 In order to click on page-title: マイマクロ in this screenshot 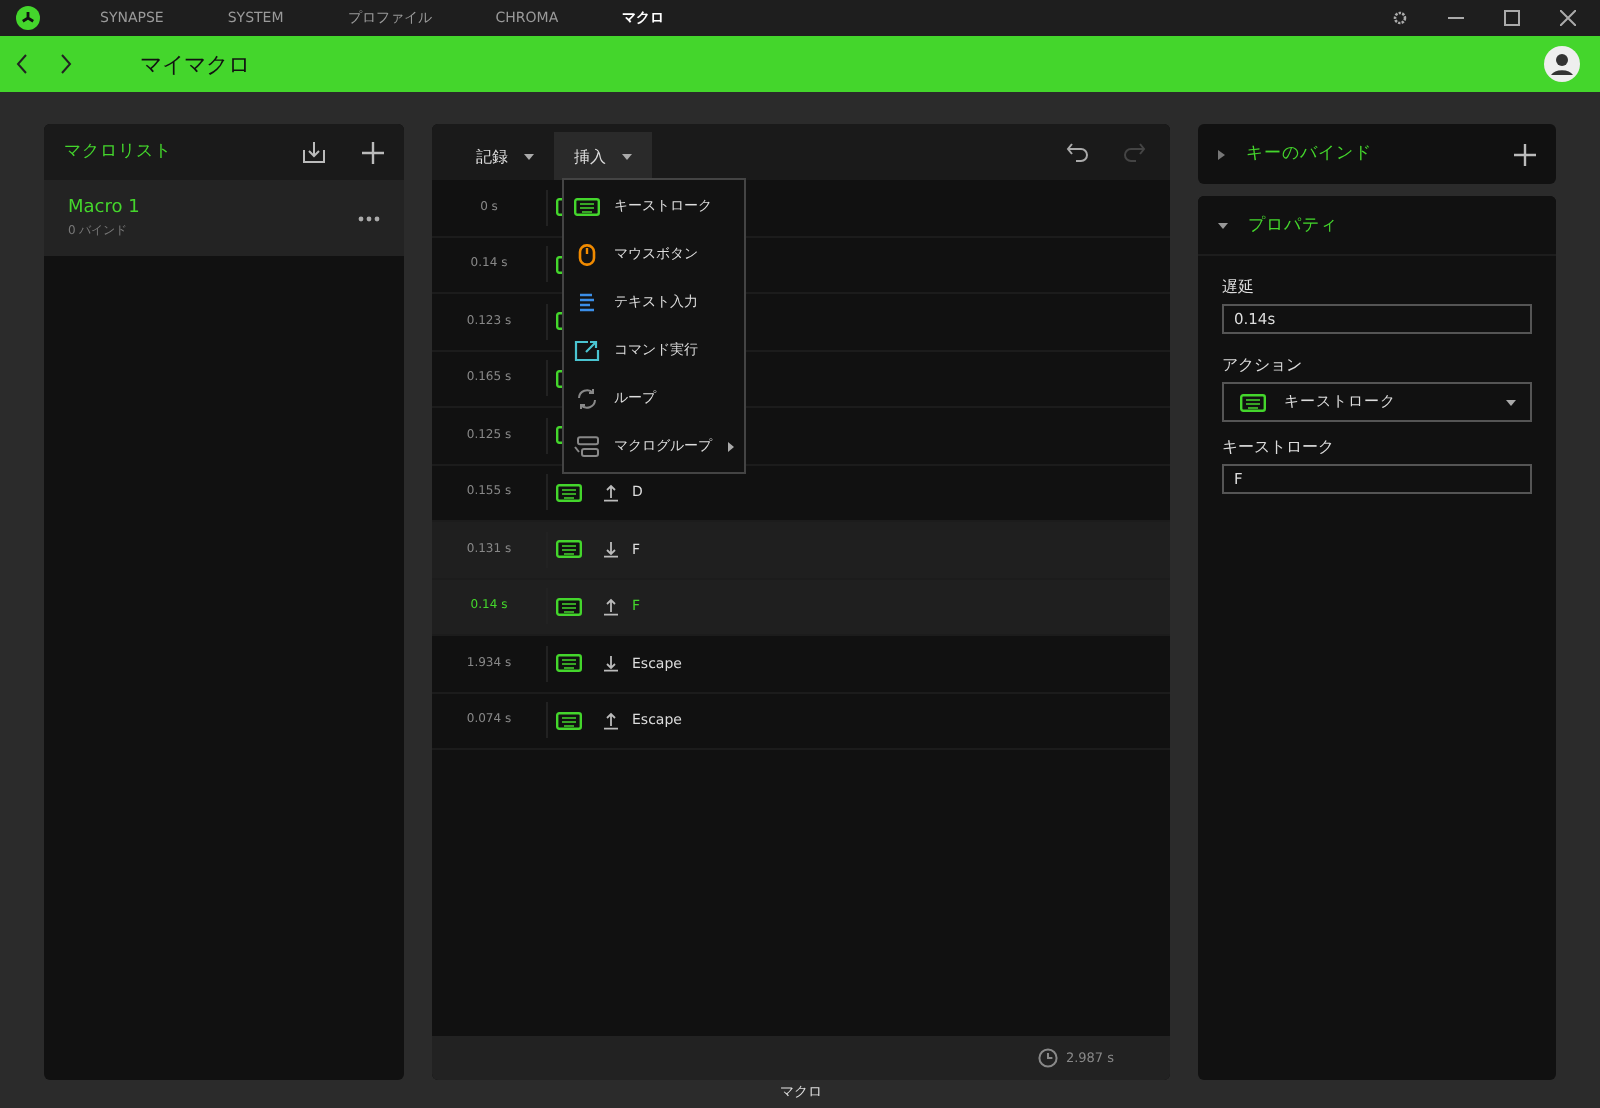, I will do `click(195, 64)`.